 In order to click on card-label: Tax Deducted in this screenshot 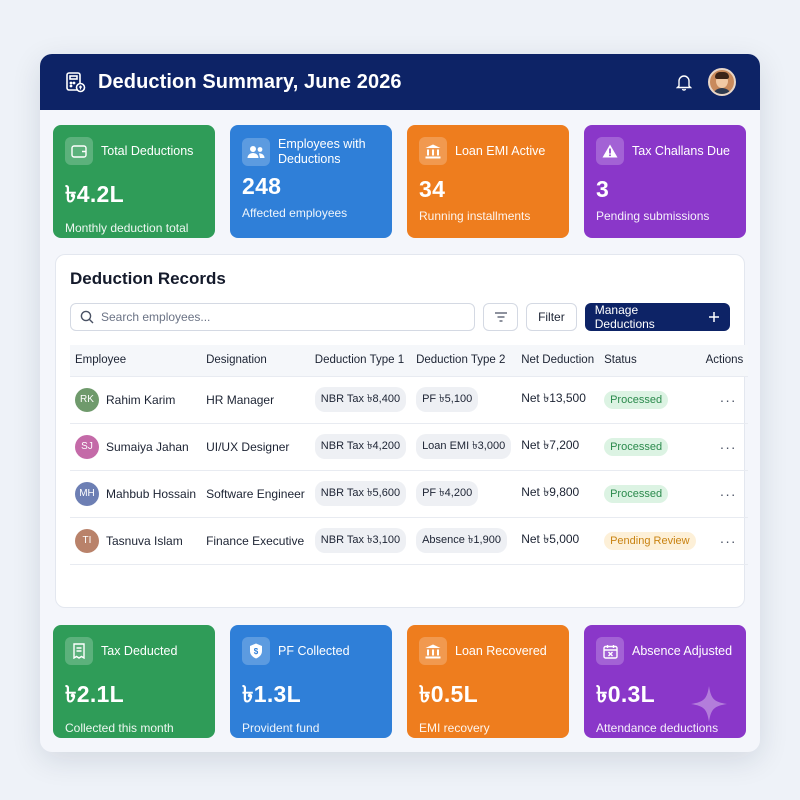, I will do `click(139, 650)`.